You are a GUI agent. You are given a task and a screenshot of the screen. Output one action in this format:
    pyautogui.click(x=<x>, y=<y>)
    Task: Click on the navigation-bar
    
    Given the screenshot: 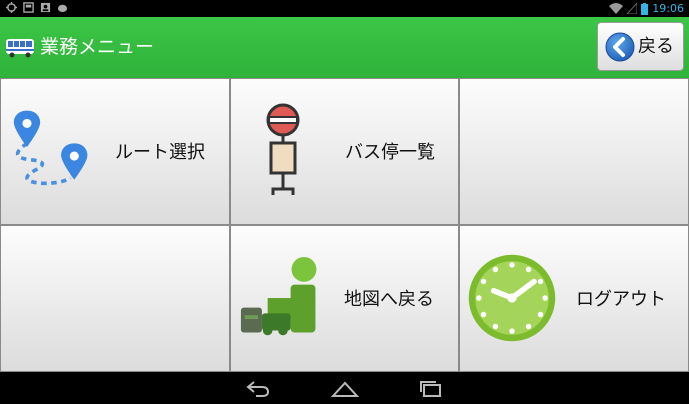 What is the action you would take?
    pyautogui.click(x=344, y=388)
    